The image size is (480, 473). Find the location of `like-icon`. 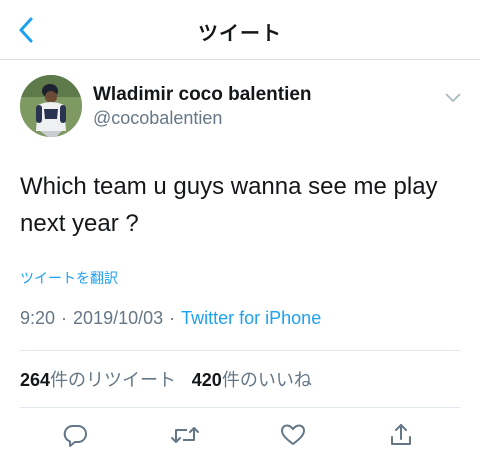

like-icon is located at coordinates (293, 434).